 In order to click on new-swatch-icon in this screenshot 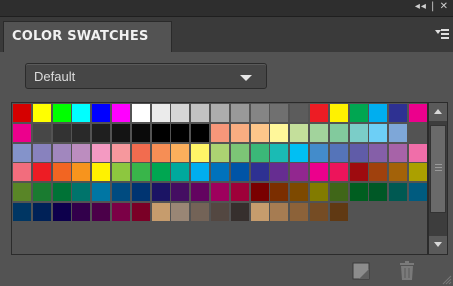, I will do `click(361, 271)`.